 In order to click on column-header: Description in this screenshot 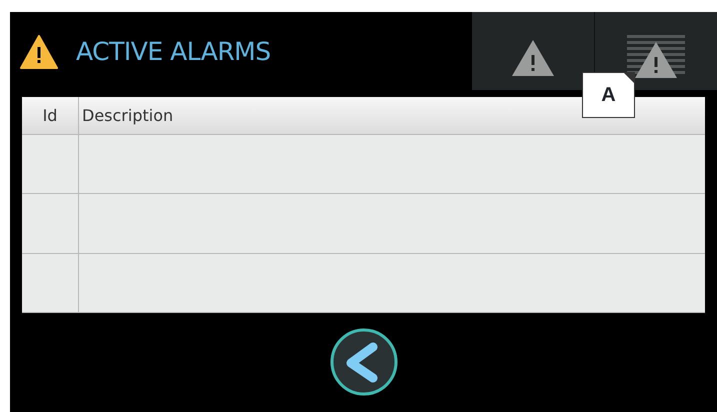, I will do `click(127, 115)`.